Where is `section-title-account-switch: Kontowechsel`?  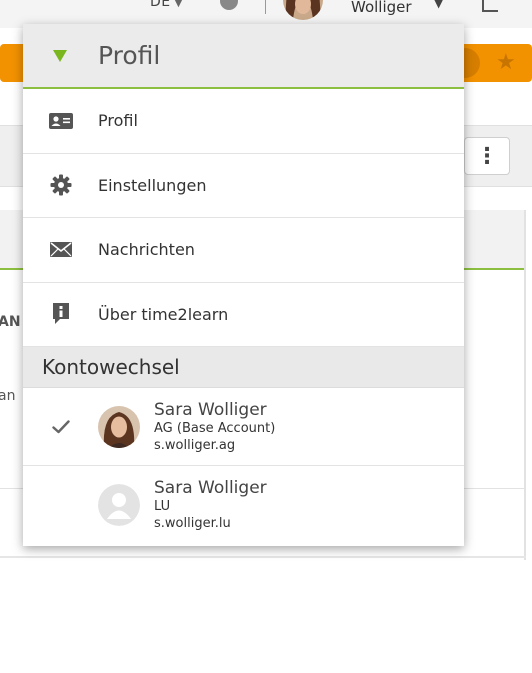 section-title-account-switch: Kontowechsel is located at coordinates (243, 367).